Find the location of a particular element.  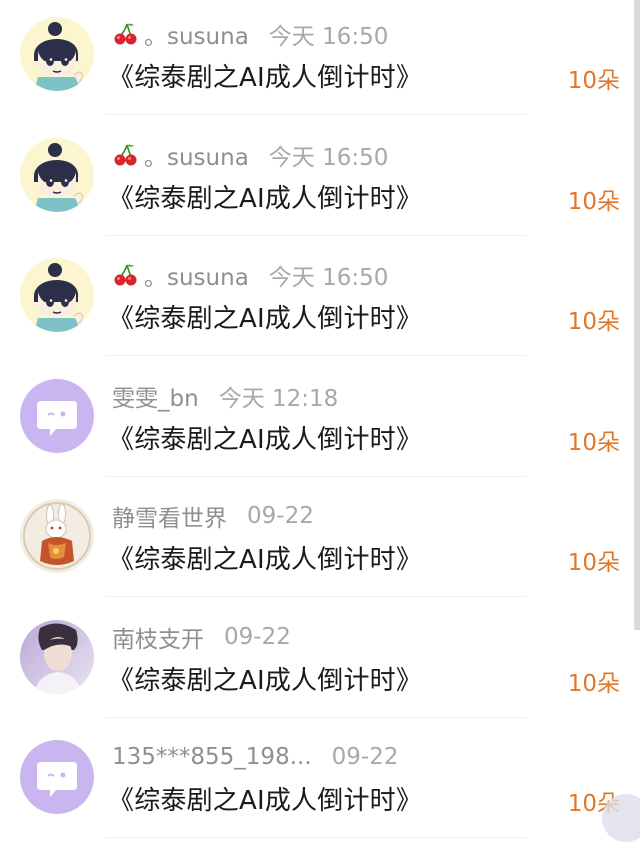

list-item: 南枝支开 09-22 《综泰剧之AI成人倒计时》 10朵 is located at coordinates (320, 663).